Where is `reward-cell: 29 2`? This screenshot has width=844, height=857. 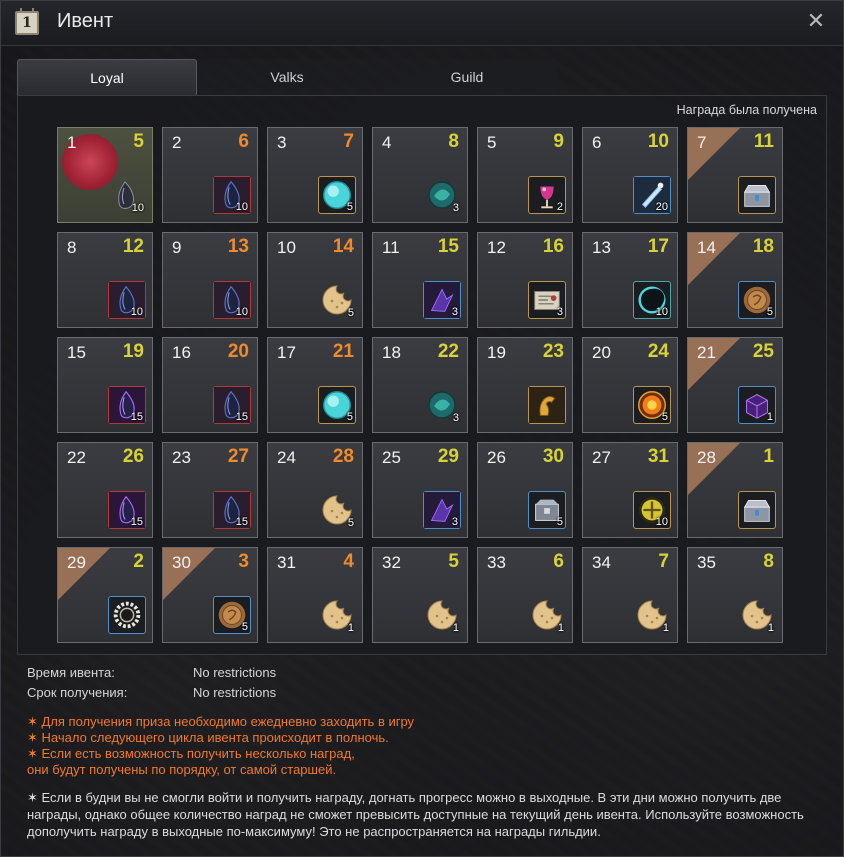
reward-cell: 29 2 is located at coordinates (105, 595).